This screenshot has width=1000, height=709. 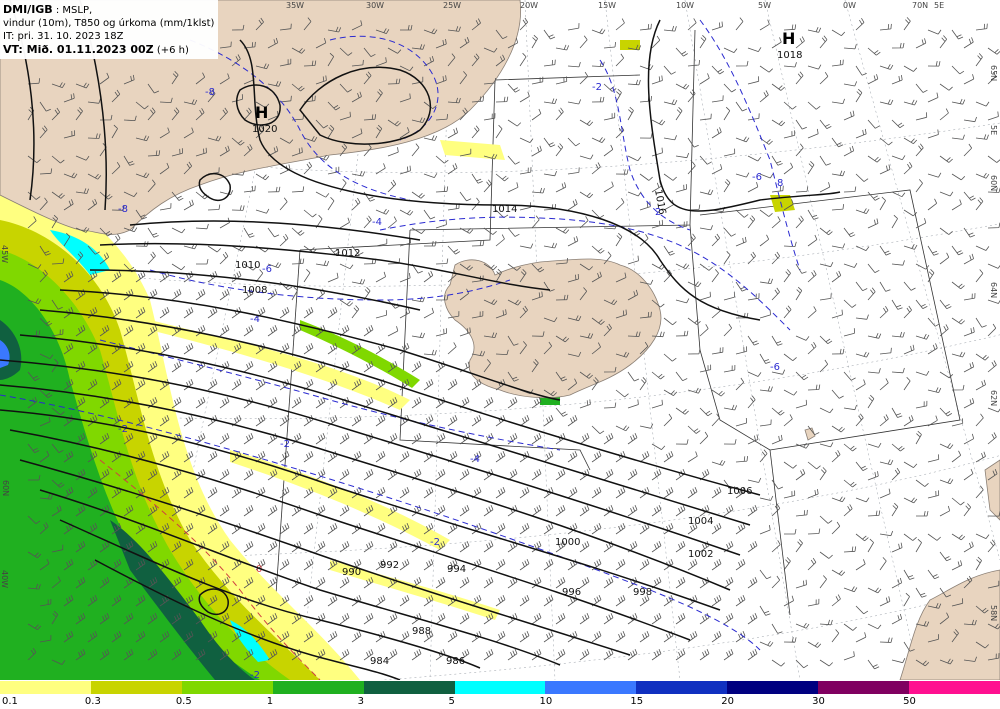 I want to click on svg-text: 1000, so click(x=567, y=542).